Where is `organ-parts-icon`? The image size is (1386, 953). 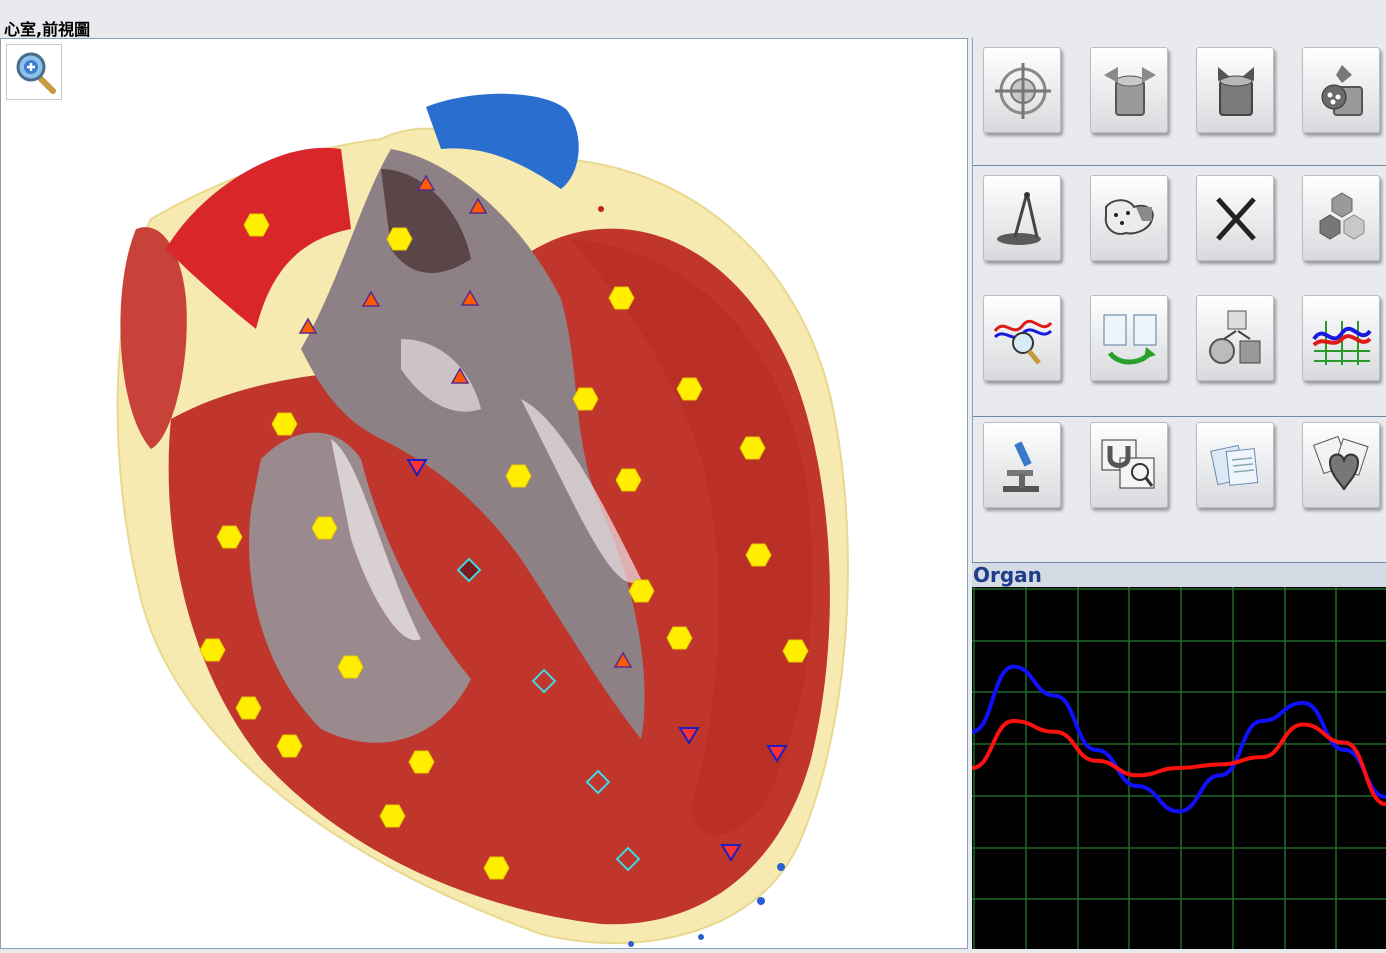 organ-parts-icon is located at coordinates (1342, 90).